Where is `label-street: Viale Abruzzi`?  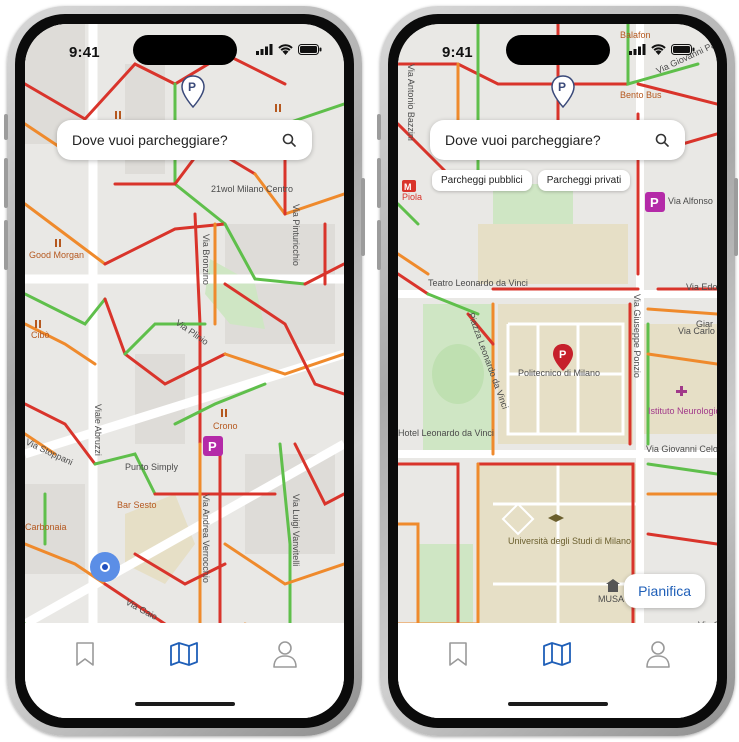
label-street: Viale Abruzzi is located at coordinates (98, 430).